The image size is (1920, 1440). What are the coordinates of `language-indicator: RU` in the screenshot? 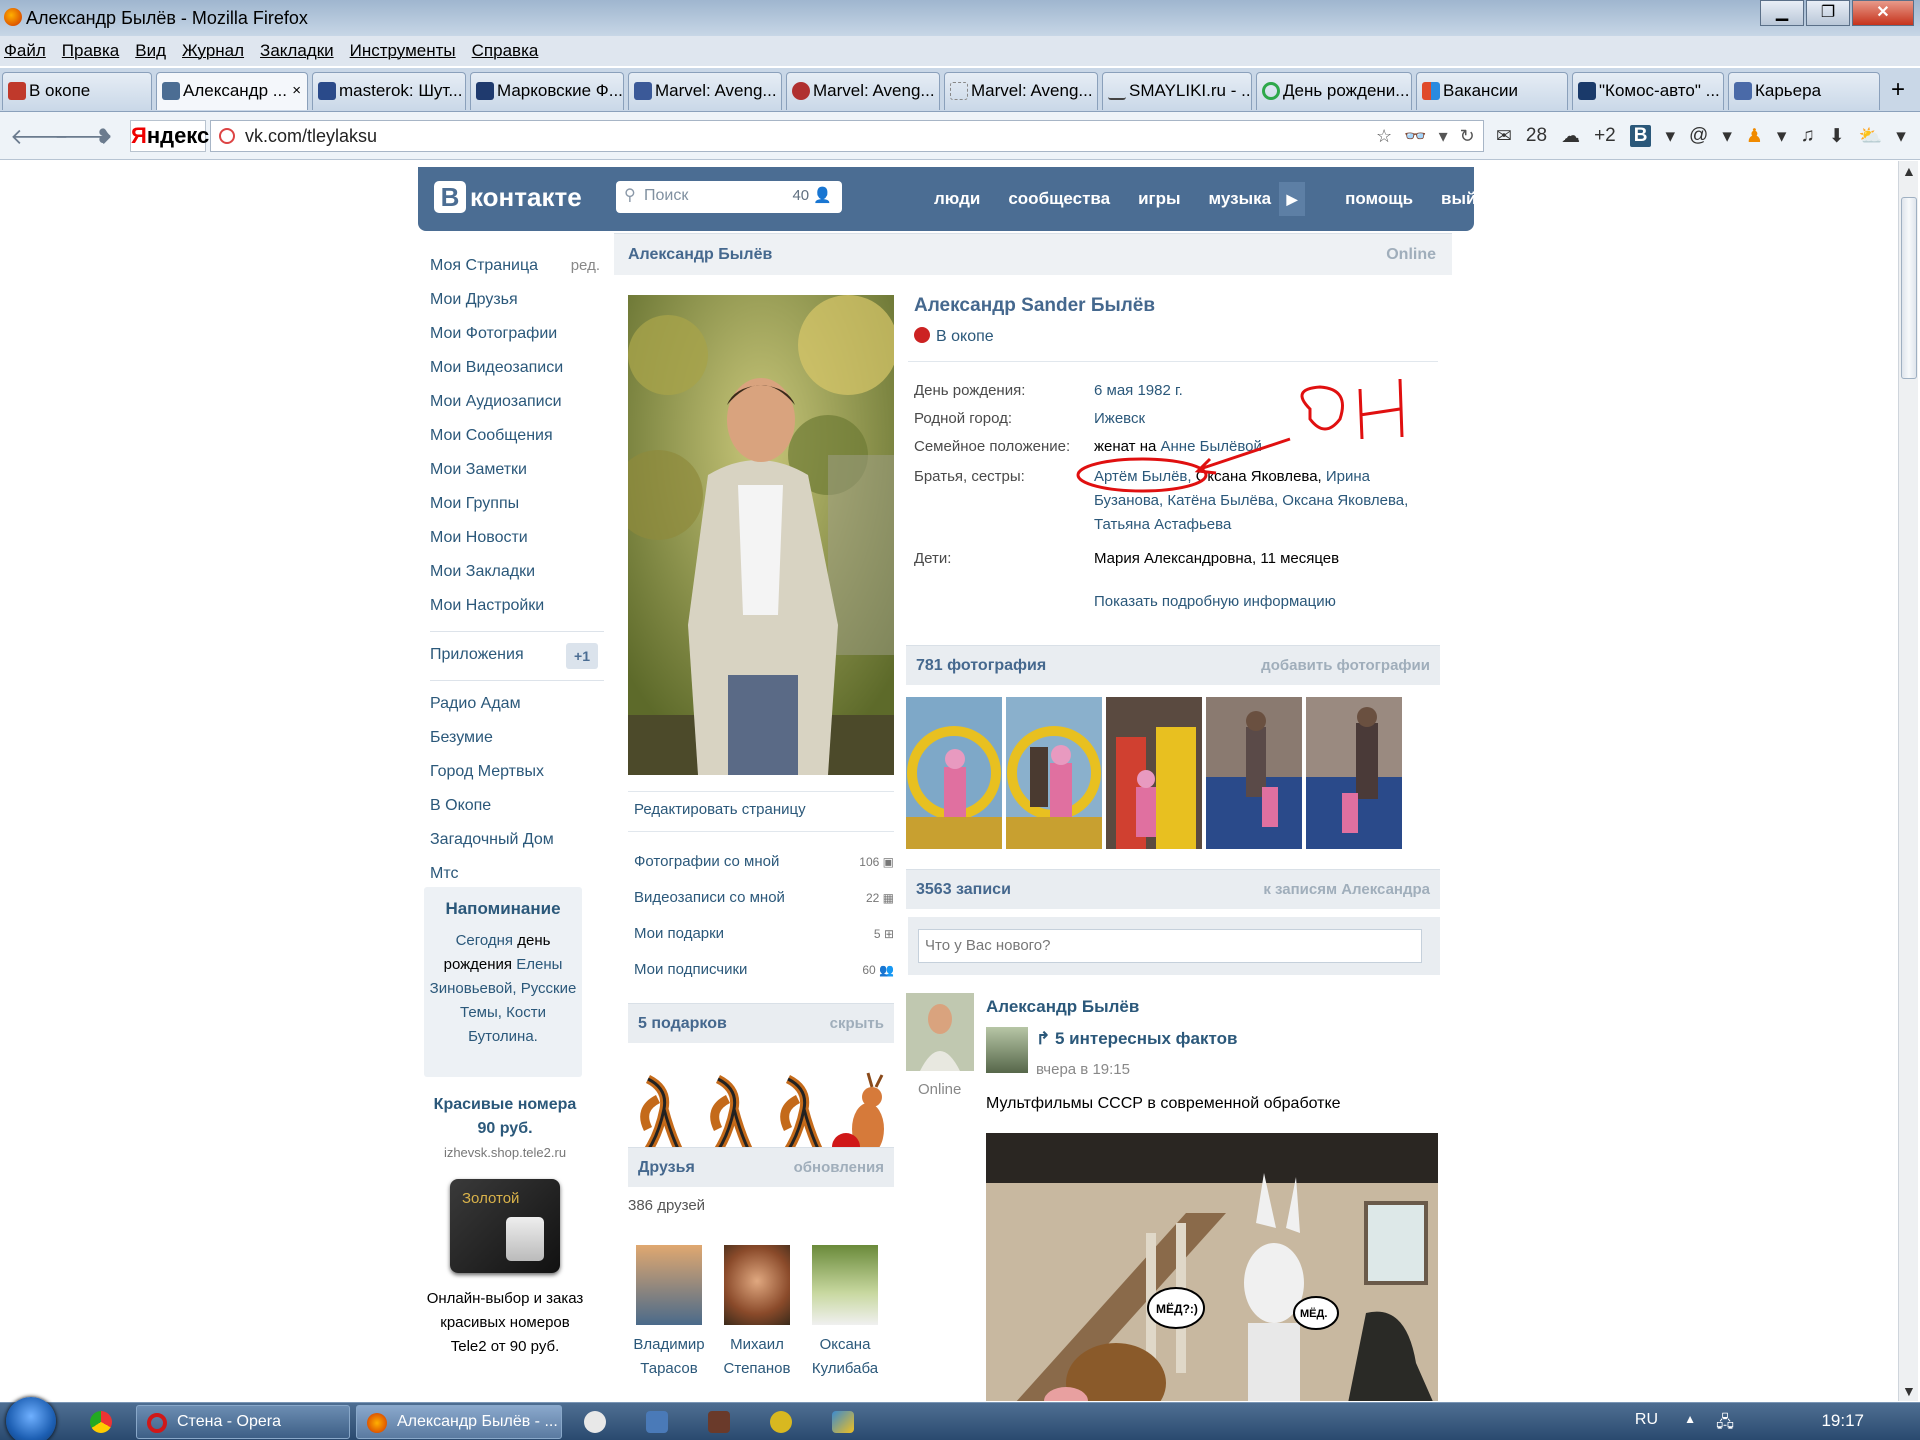 It's located at (1646, 1420).